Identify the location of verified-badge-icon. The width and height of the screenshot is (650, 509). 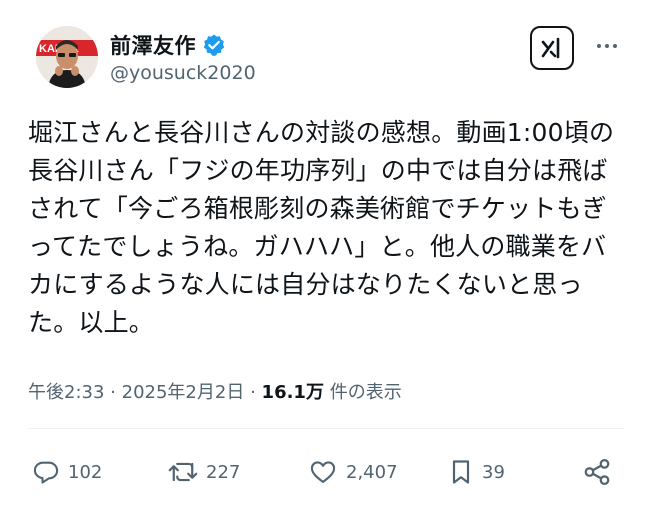
(214, 45).